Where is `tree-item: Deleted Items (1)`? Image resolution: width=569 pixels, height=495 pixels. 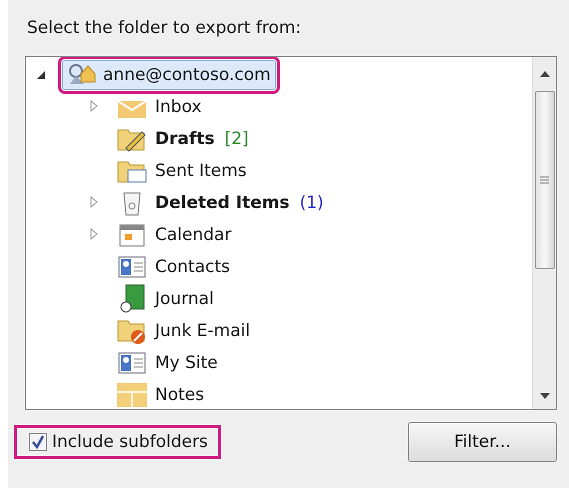
tree-item: Deleted Items (1) is located at coordinates (219, 203).